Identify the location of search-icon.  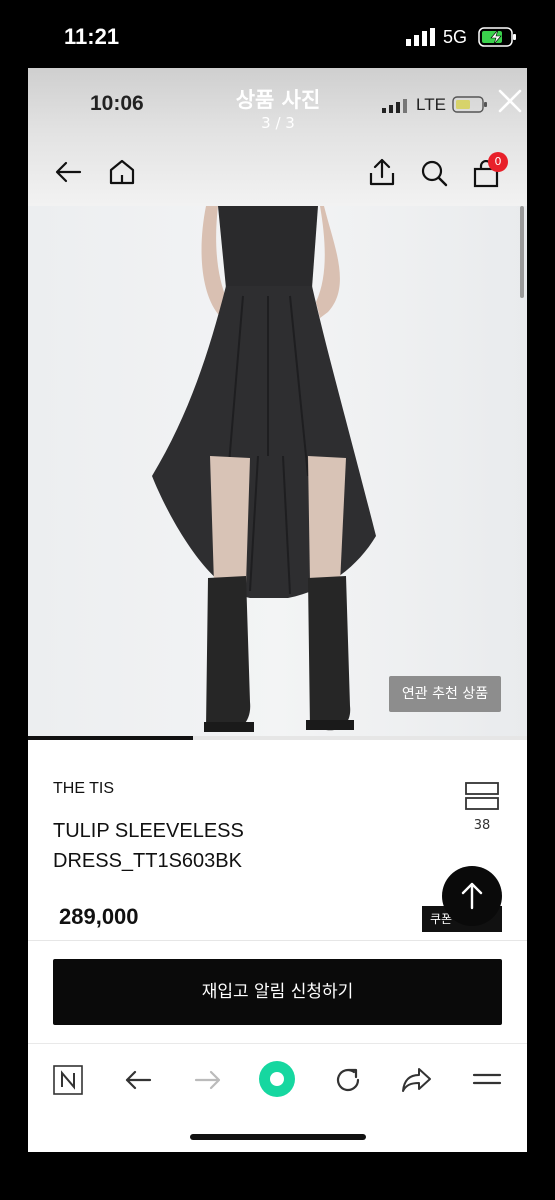
(434, 175).